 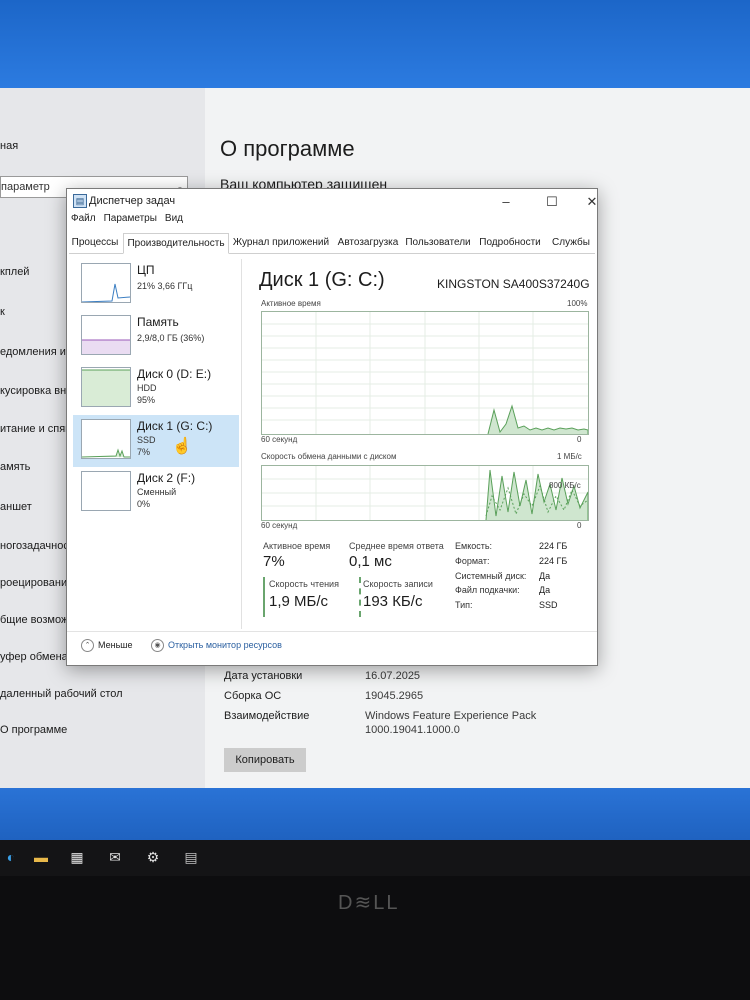 I want to click on disk1-thumb-graph, so click(x=105, y=453).